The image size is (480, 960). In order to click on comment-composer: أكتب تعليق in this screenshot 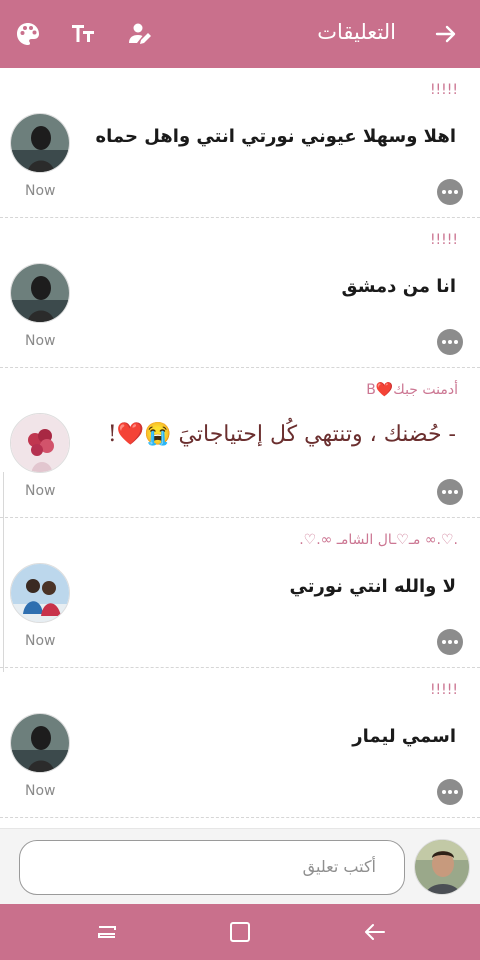, I will do `click(240, 866)`.